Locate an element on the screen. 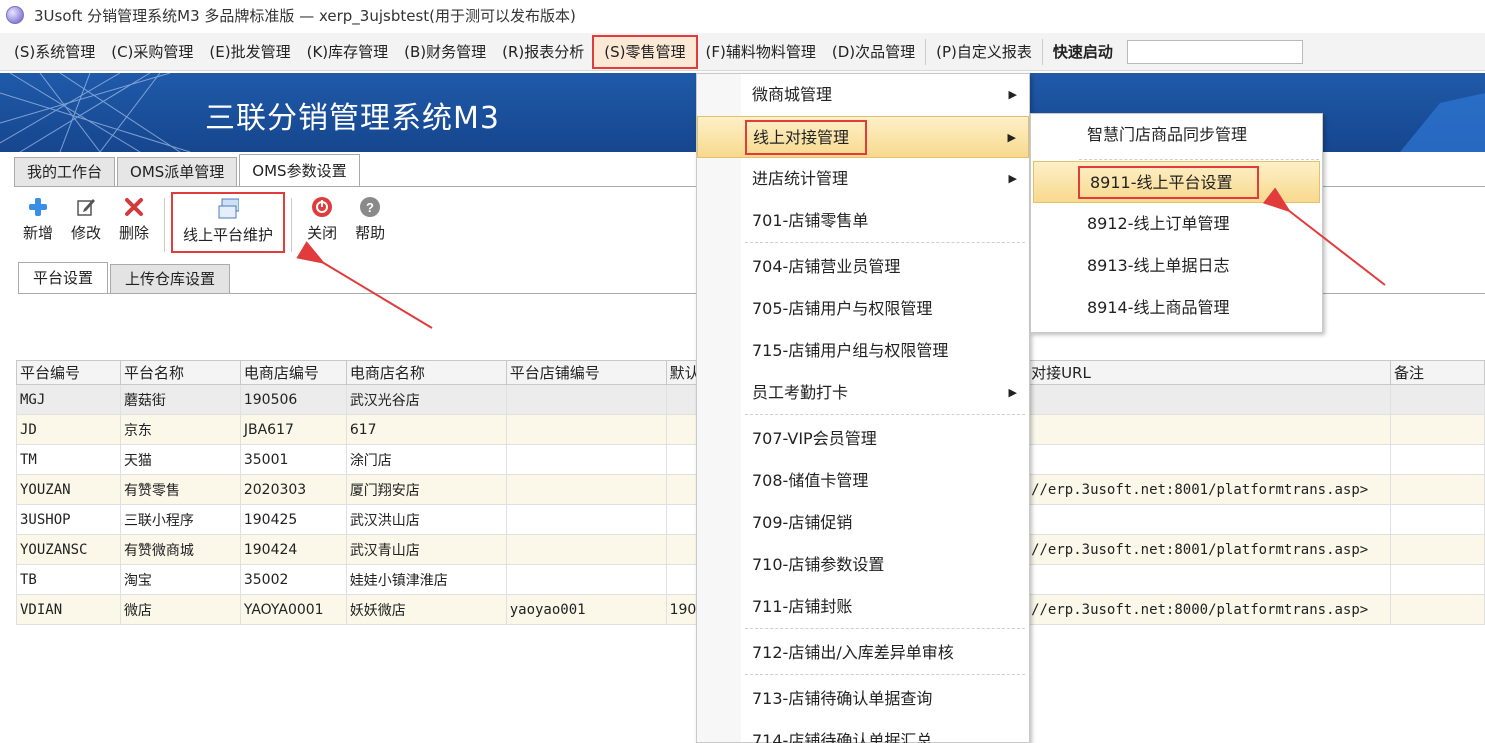 The width and height of the screenshot is (1485, 743). table-cell: 2020303 is located at coordinates (293, 489).